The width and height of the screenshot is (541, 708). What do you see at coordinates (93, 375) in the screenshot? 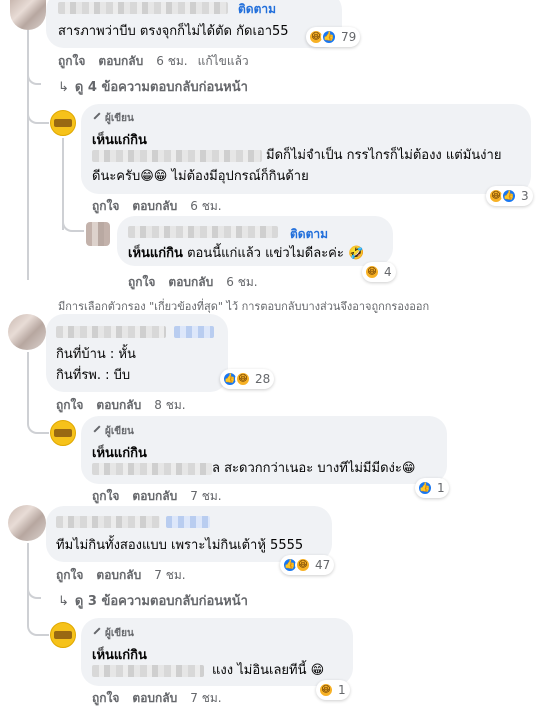
I see `comment-text-line2: กินที่รพ. : บีบ` at bounding box center [93, 375].